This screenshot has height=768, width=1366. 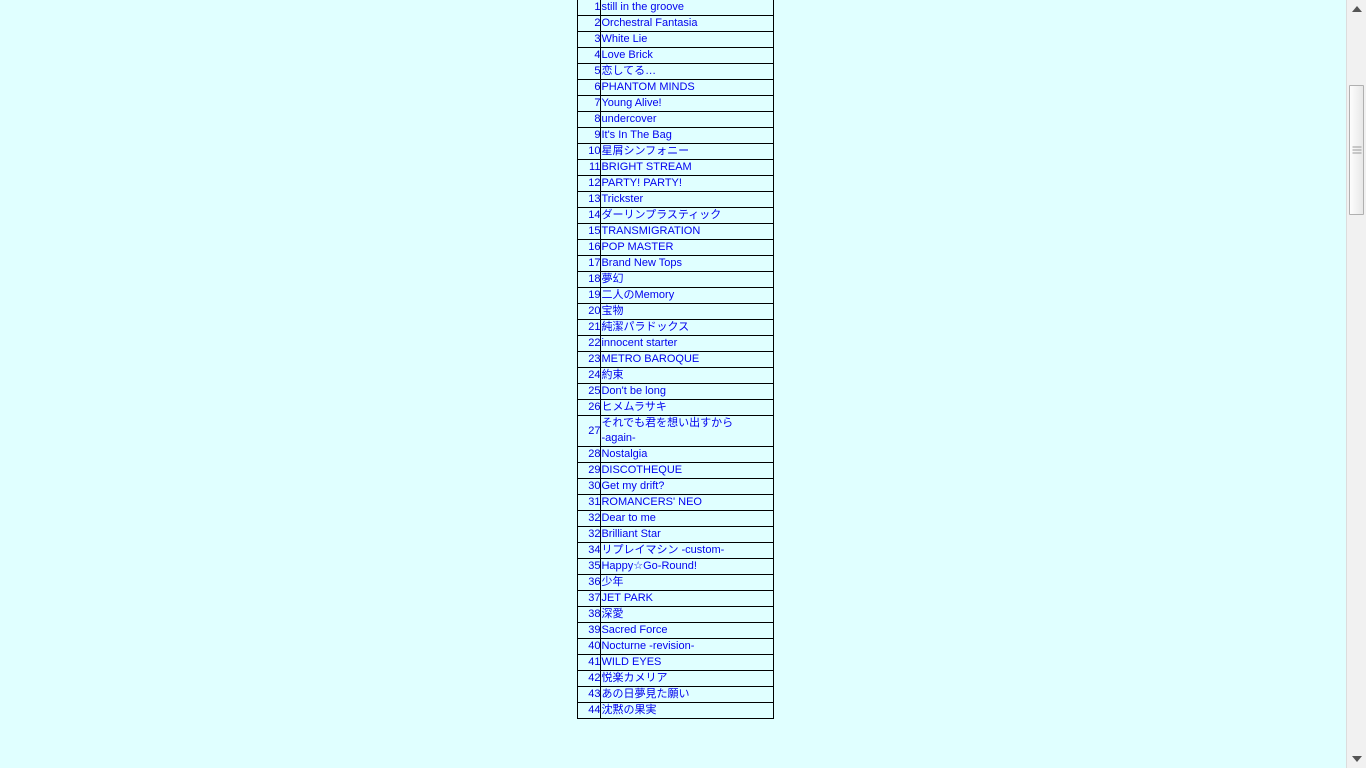 I want to click on table-row: 9 It's In The Bag, so click(x=675, y=135).